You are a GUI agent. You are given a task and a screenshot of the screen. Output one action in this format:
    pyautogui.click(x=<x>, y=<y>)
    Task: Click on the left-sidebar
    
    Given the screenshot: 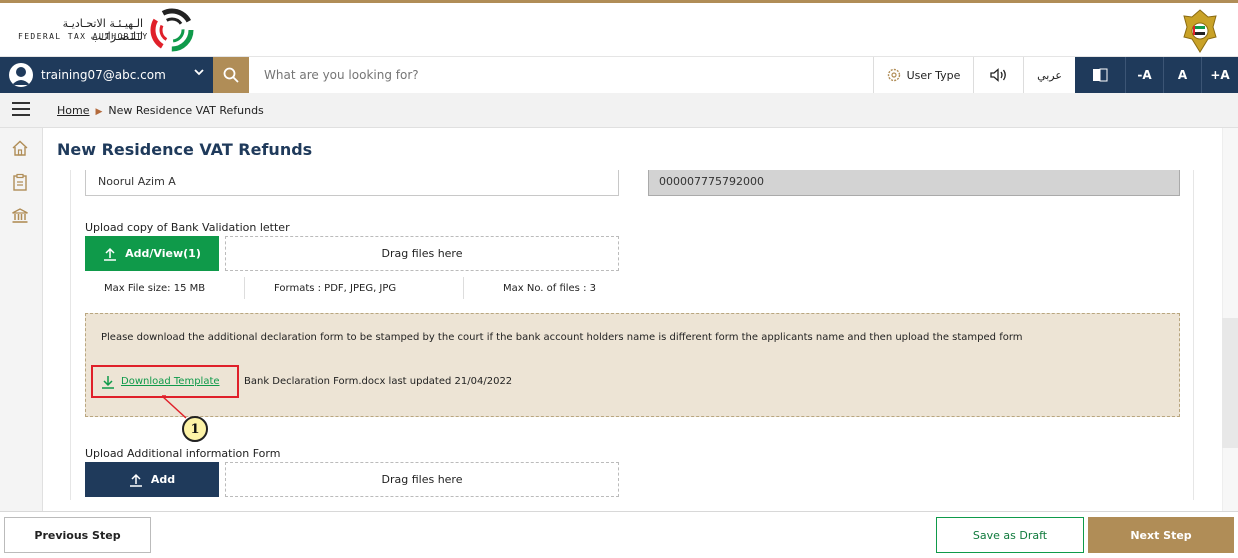 What is the action you would take?
    pyautogui.click(x=21, y=319)
    